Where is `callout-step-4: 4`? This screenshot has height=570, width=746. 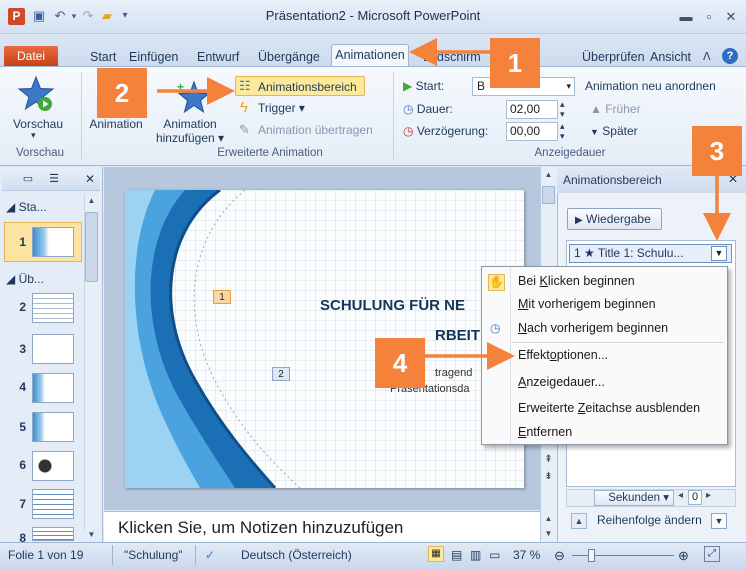
callout-step-4: 4 is located at coordinates (400, 363).